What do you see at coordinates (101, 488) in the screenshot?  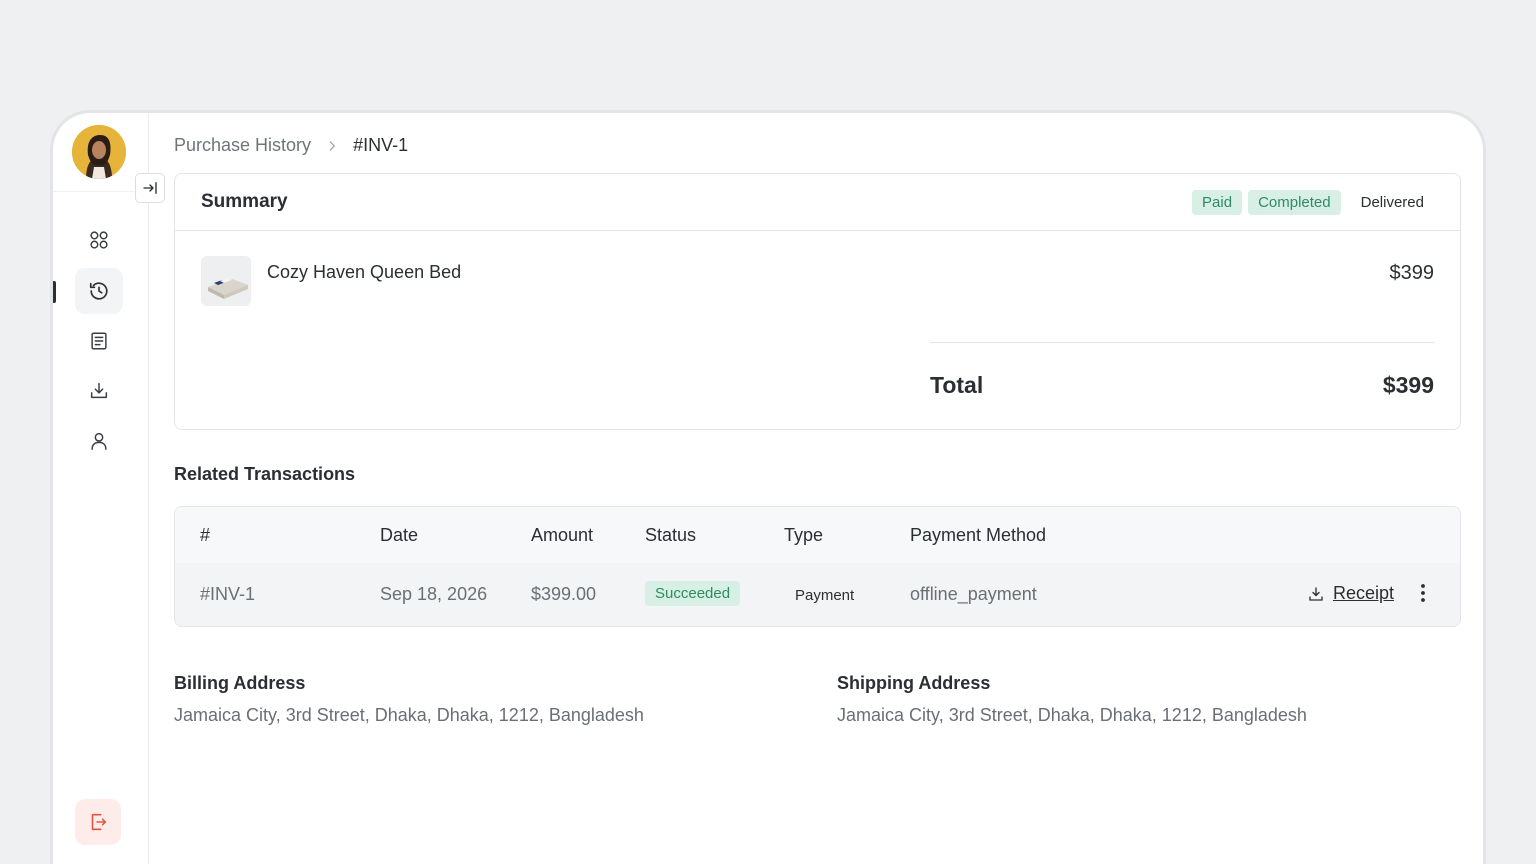 I see `sidebar` at bounding box center [101, 488].